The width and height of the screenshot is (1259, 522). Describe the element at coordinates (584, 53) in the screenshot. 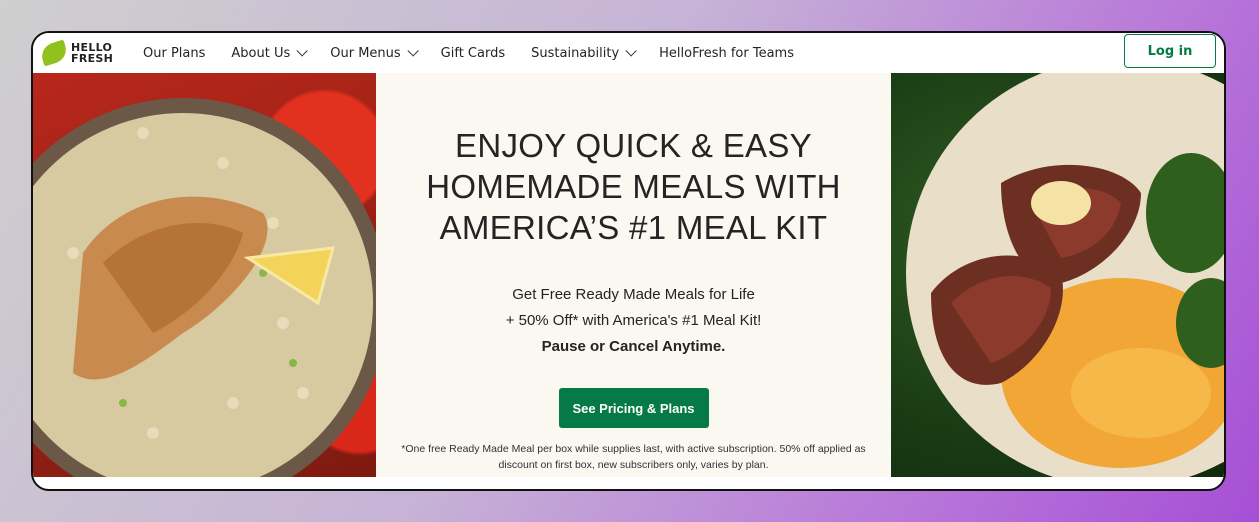

I see `nav-sustainability: Sustainability` at that location.